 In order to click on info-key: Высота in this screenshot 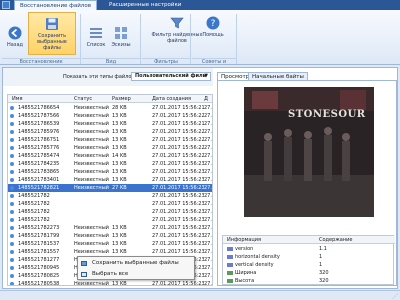, I will do `click(245, 281)`.